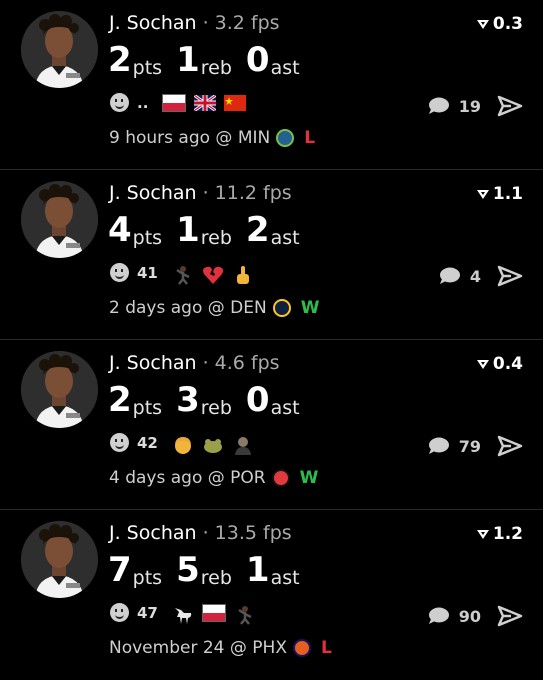 The image size is (543, 680). I want to click on suns-logo-icon, so click(301, 648).